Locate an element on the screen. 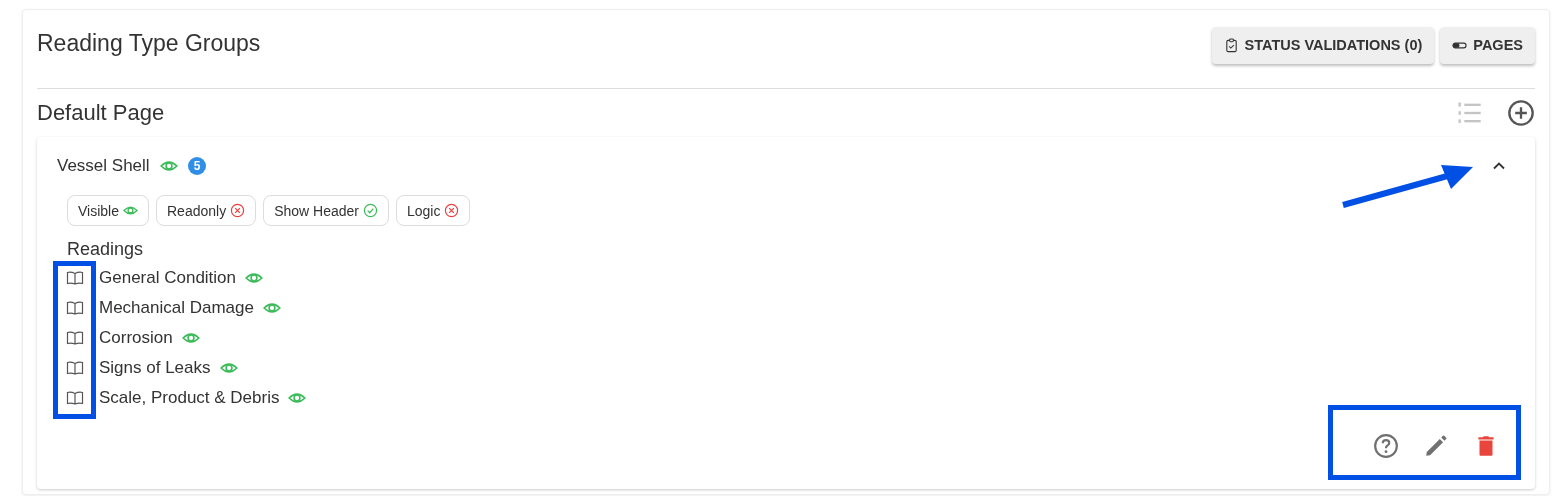 The height and width of the screenshot is (496, 1552). flag-label: Show Header is located at coordinates (316, 210).